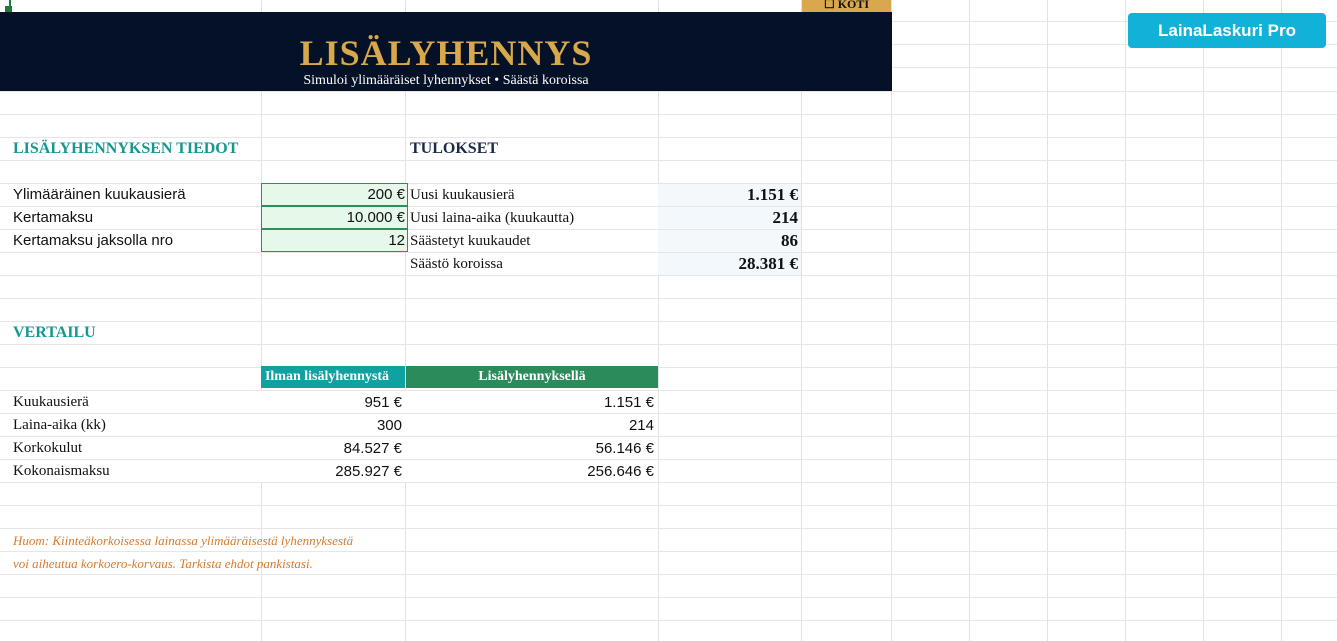 This screenshot has height=641, width=1337. I want to click on column-header-with: Lisälyhennyksellä, so click(532, 377).